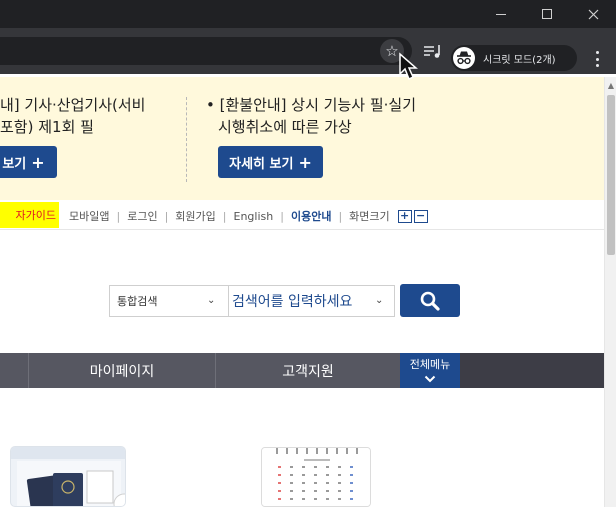 This screenshot has width=616, height=507. What do you see at coordinates (186, 139) in the screenshot?
I see `notice-divider` at bounding box center [186, 139].